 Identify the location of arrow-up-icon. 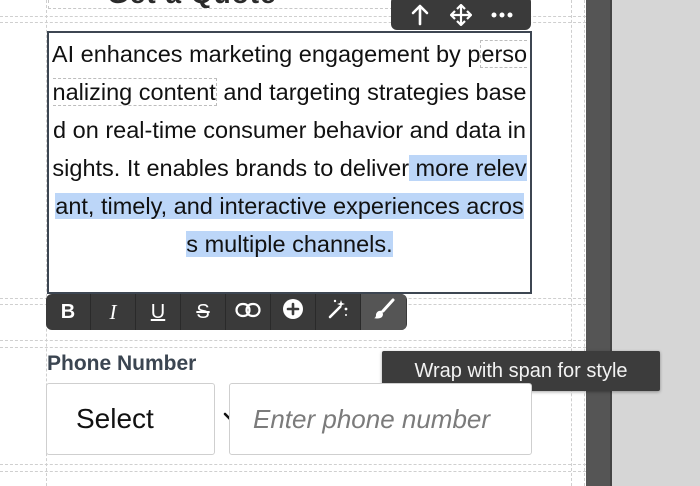
(420, 15).